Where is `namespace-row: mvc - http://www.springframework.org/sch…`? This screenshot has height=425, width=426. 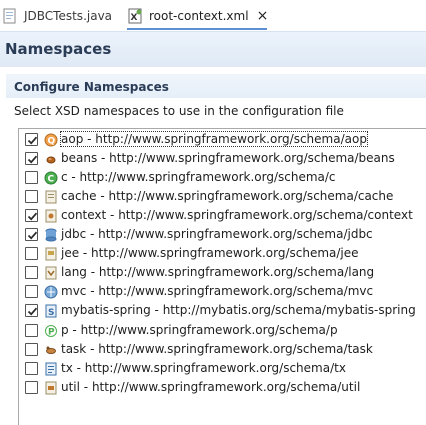 namespace-row: mvc - http://www.springframework.org/sch… is located at coordinates (219, 291).